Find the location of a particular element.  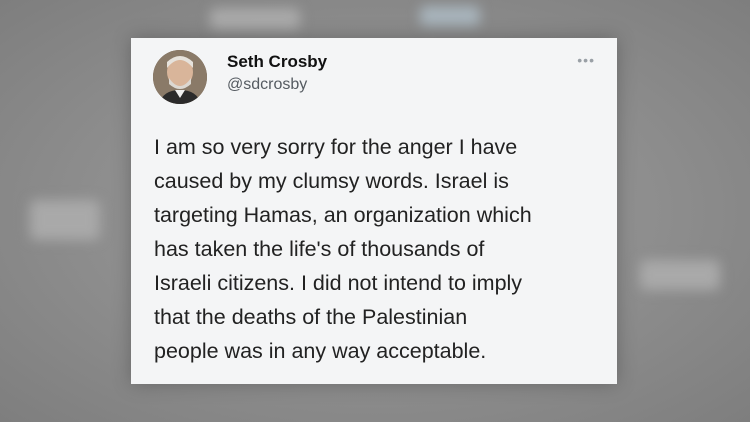

author-handle: @sdcrosby is located at coordinates (267, 85).